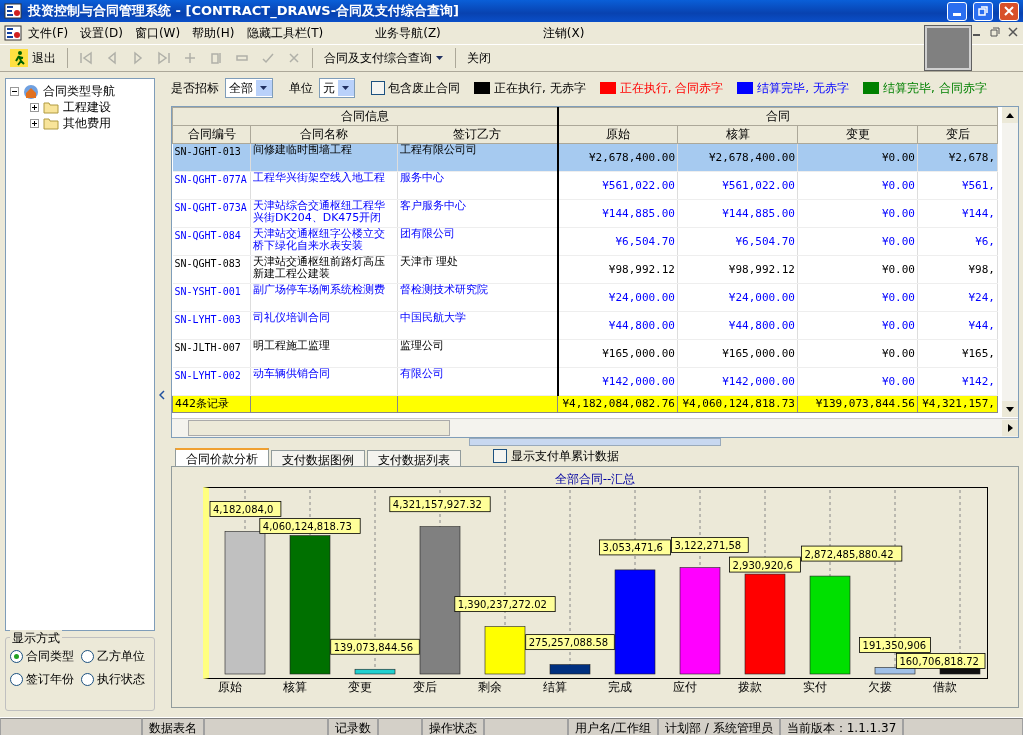 This screenshot has height=735, width=1023. Describe the element at coordinates (384, 58) in the screenshot. I see `view-dropdown: 合同及支付综合查询` at that location.